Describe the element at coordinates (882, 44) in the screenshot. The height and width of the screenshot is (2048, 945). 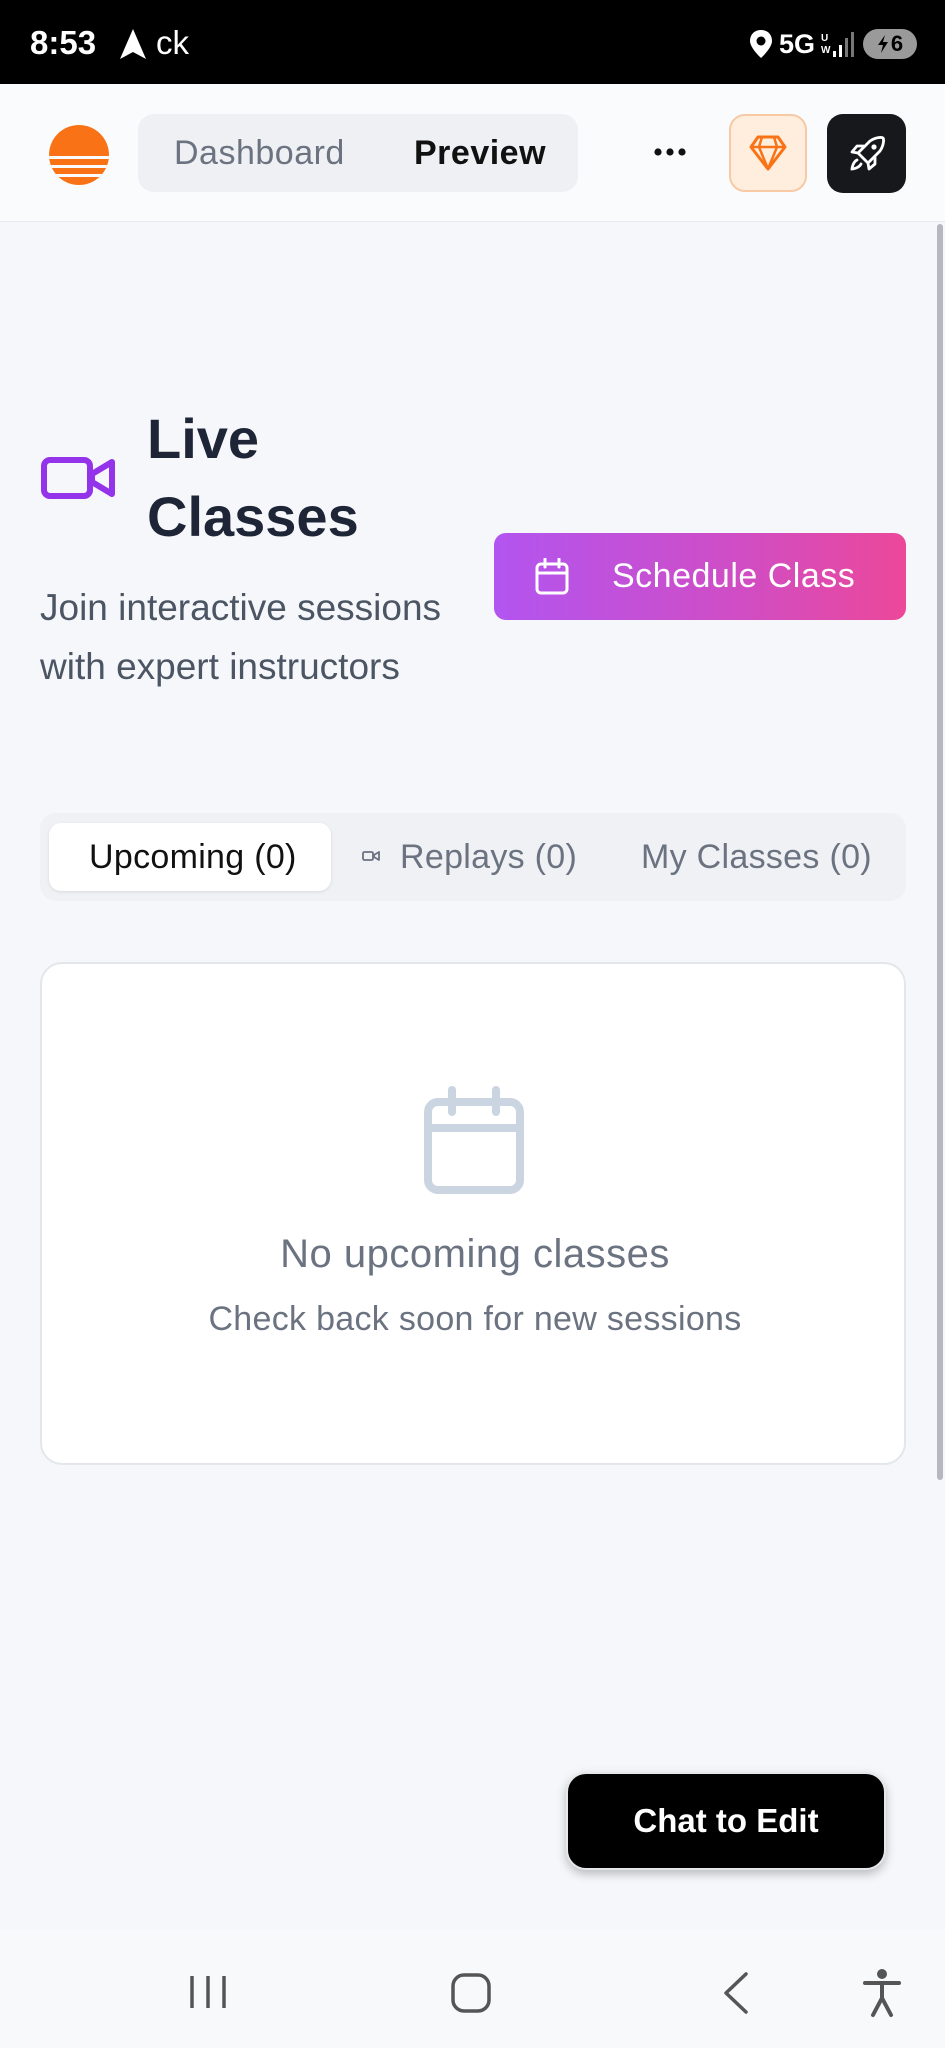
I see `charging-icon` at that location.